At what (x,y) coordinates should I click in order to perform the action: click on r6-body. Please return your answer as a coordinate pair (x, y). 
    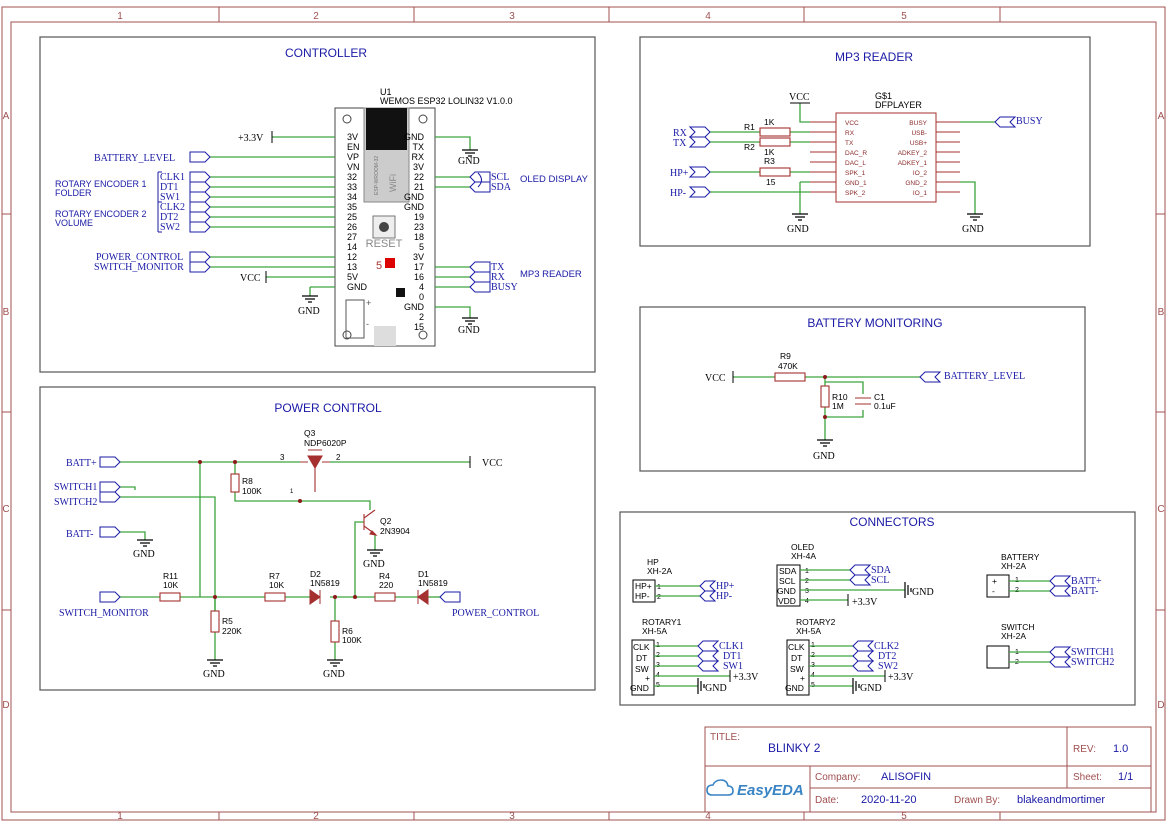
    Looking at the image, I should click on (335, 631).